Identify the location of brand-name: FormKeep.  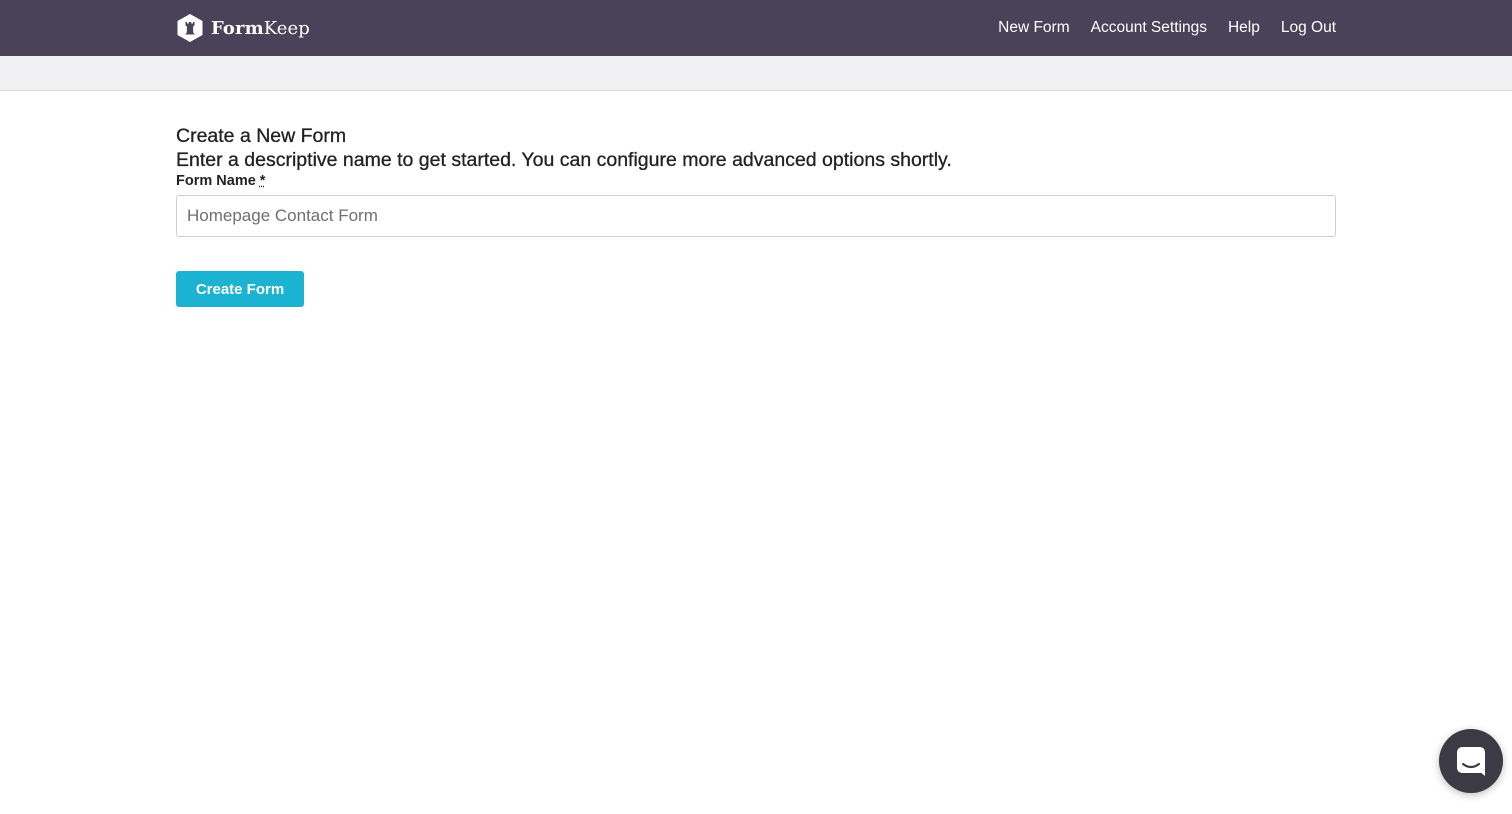
(260, 28).